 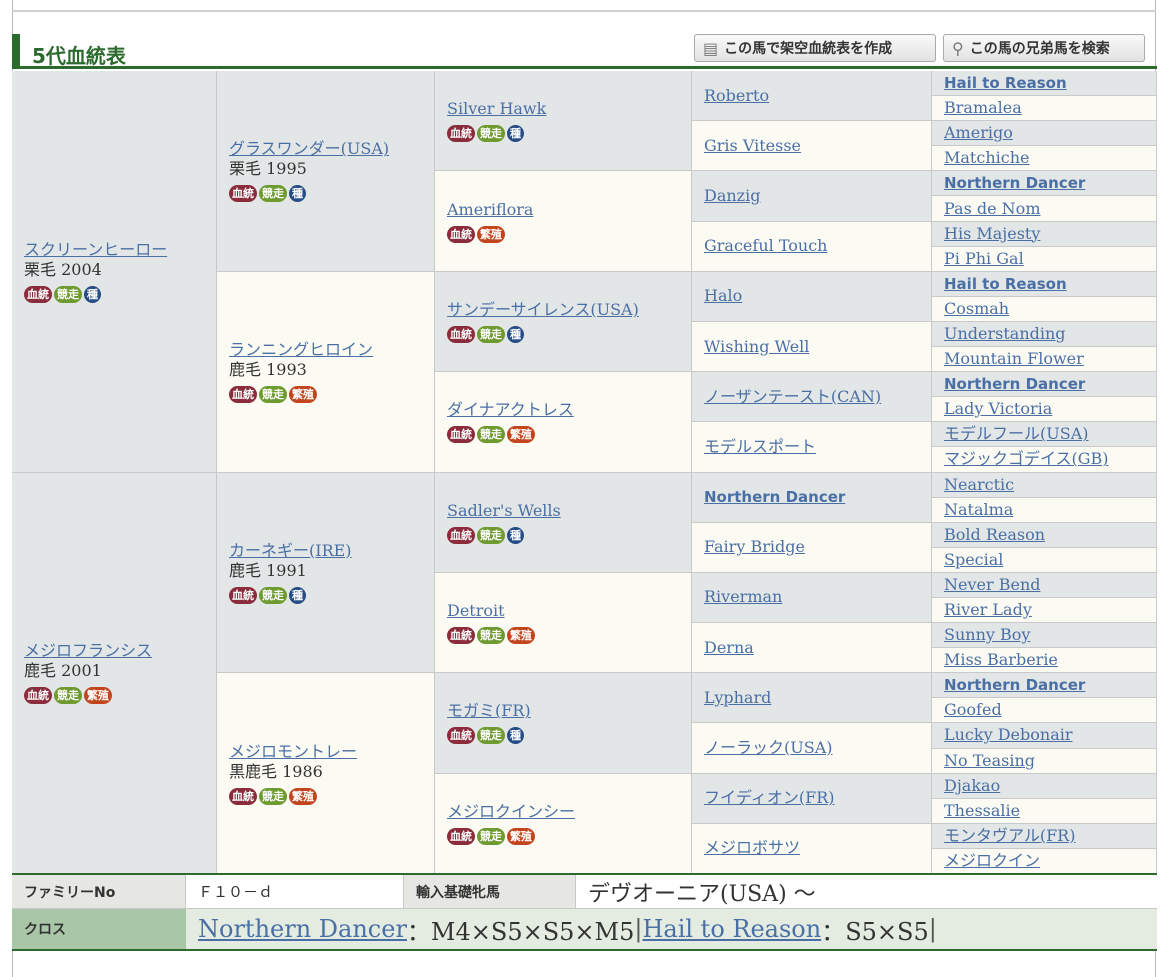 I want to click on horse-link: モデルフール(USA), so click(x=1016, y=434).